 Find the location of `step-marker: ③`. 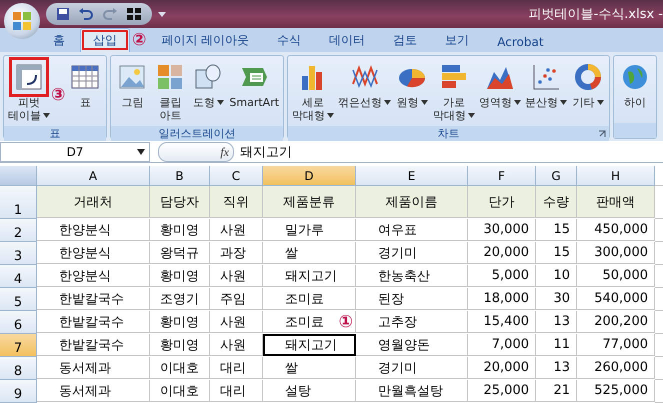

step-marker: ③ is located at coordinates (58, 95).